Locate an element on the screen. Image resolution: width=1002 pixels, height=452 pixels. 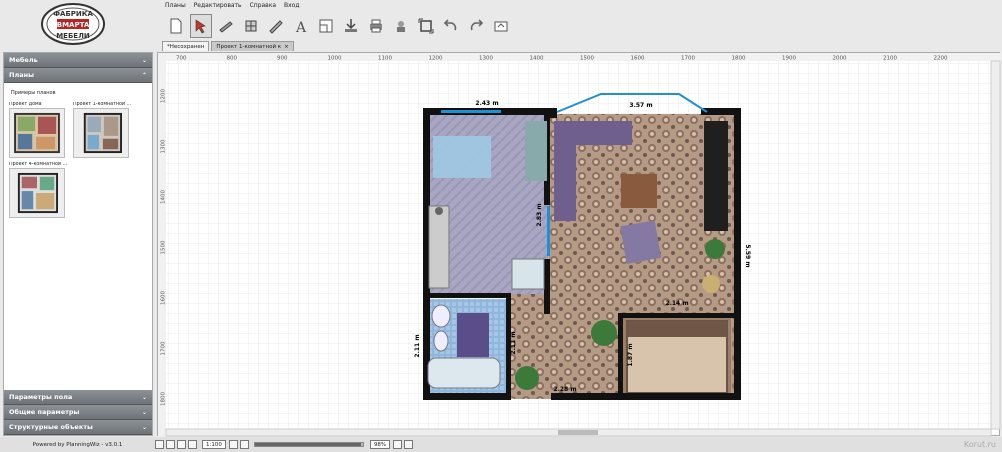
plan-button is located at coordinates (326, 26).